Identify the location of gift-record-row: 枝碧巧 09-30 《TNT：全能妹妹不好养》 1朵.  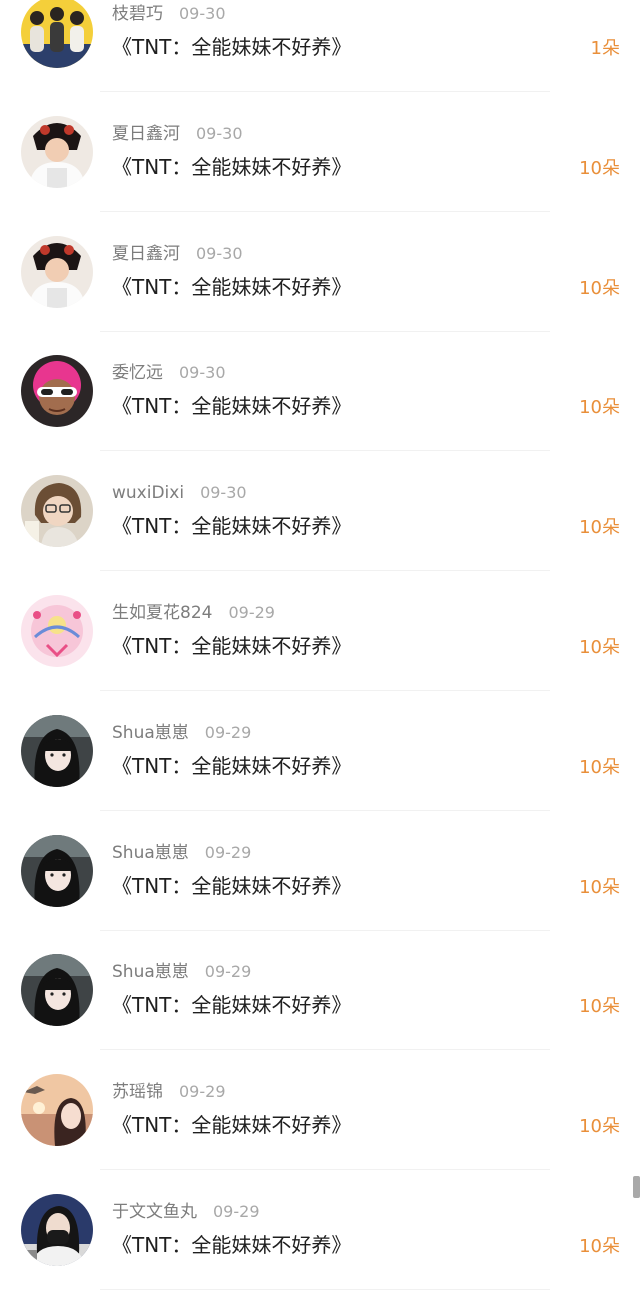
(320, 58).